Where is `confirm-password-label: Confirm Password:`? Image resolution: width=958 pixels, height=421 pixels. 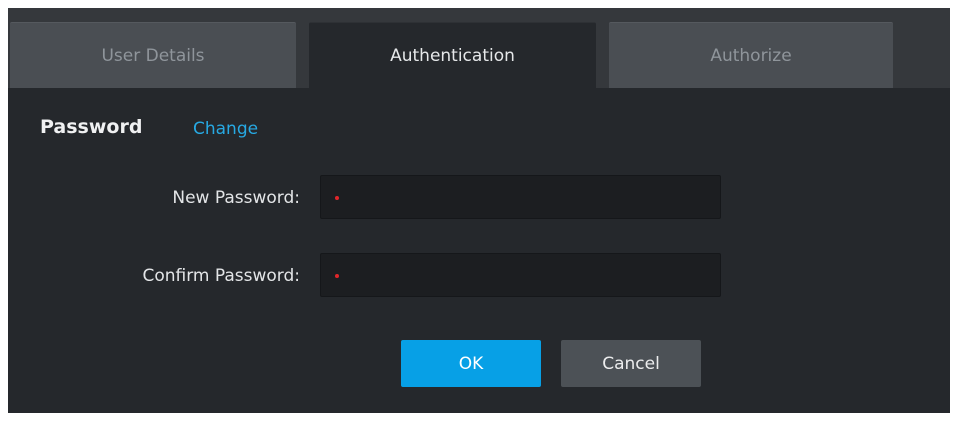 confirm-password-label: Confirm Password: is located at coordinates (221, 276).